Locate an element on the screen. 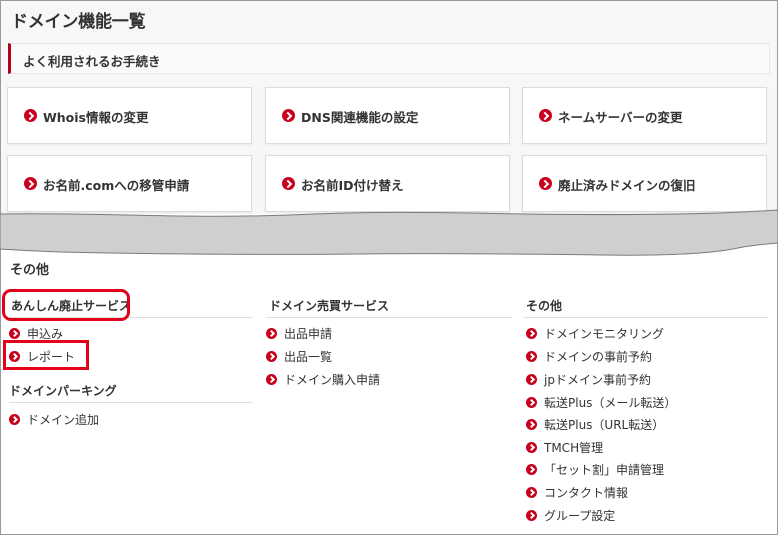  column-heading-other: その他 is located at coordinates (544, 306).